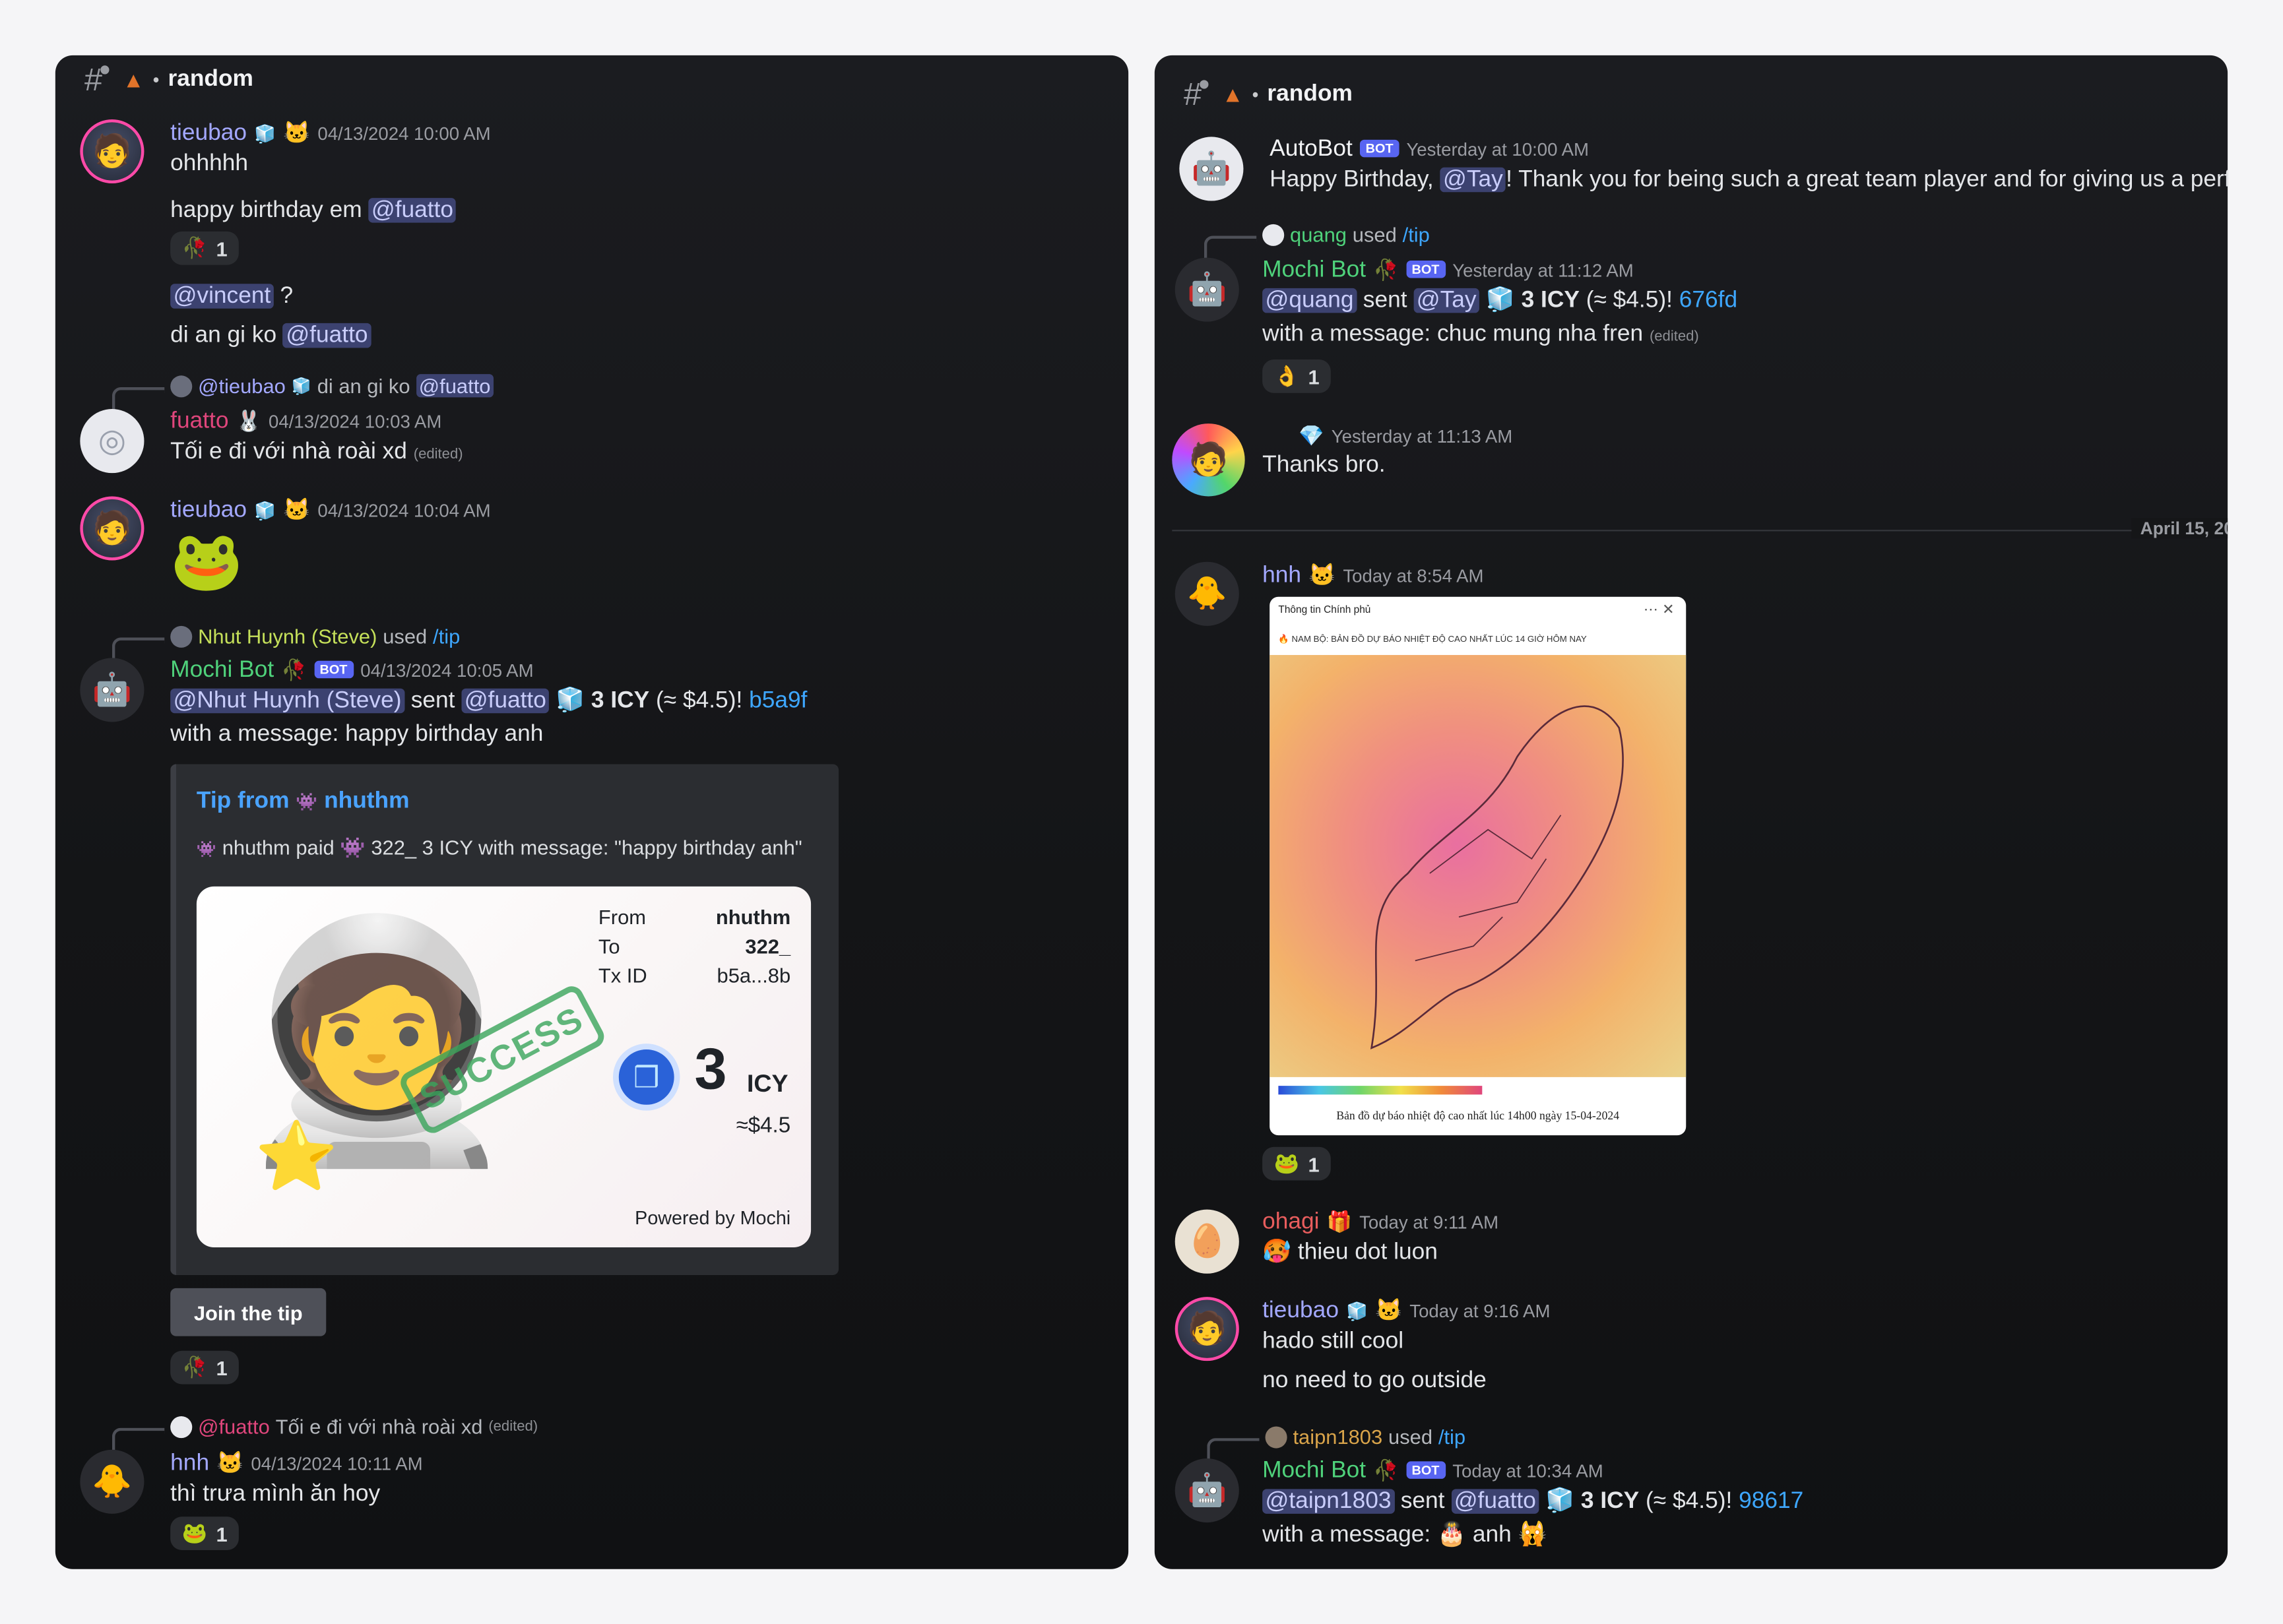 This screenshot has width=2283, height=1624. Describe the element at coordinates (304, 802) in the screenshot. I see `embed-title: Tip from 👾 nhuthm` at that location.